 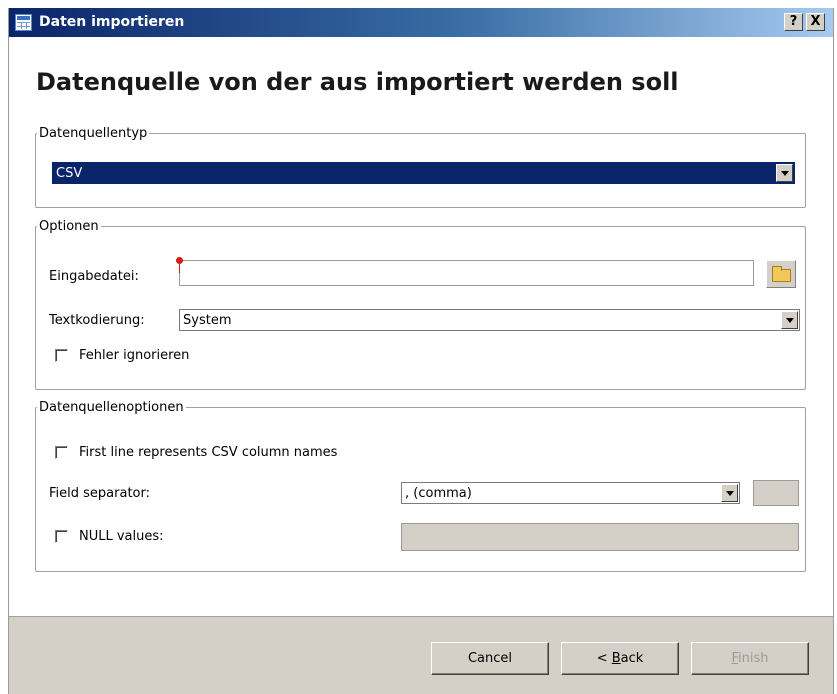 I want to click on null-values-checkbox, so click(x=61, y=536).